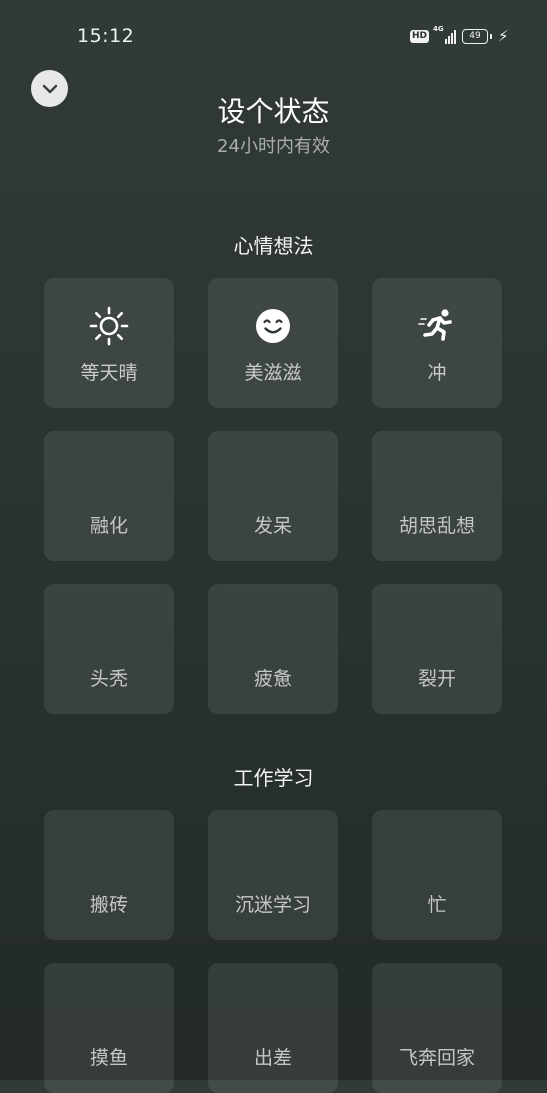 This screenshot has width=547, height=1093. I want to click on tile-label: 忙, so click(437, 905).